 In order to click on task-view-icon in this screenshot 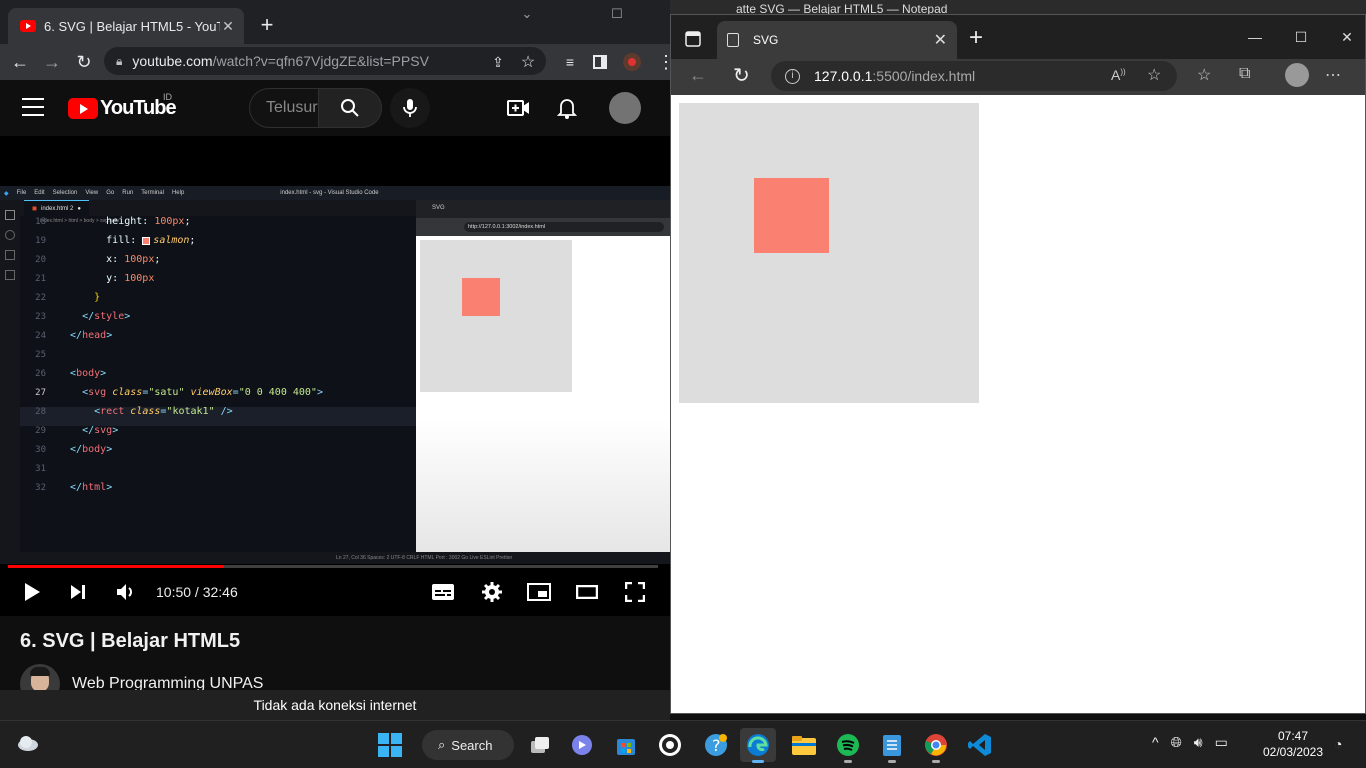, I will do `click(540, 745)`.